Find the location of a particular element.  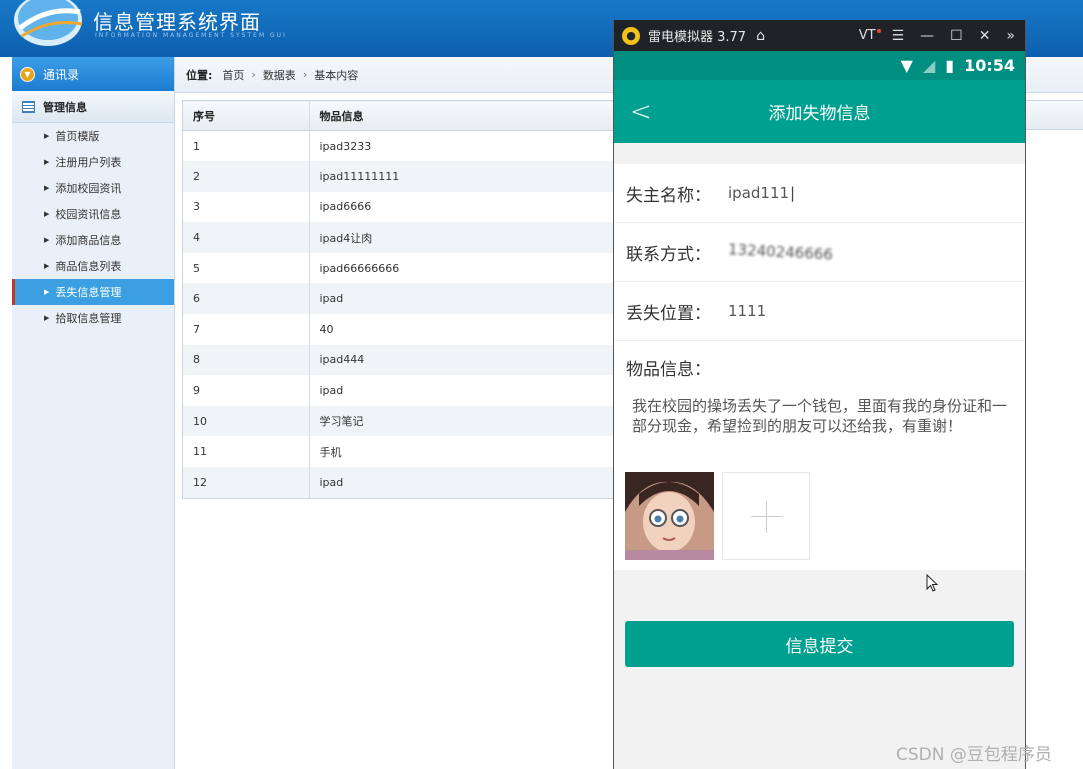

table-row: 8 ipad444 is located at coordinates (399, 360).